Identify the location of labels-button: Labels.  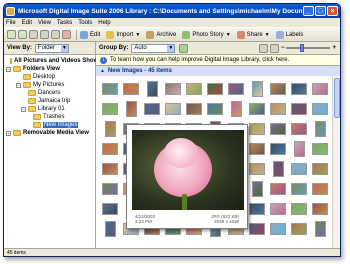
(289, 34).